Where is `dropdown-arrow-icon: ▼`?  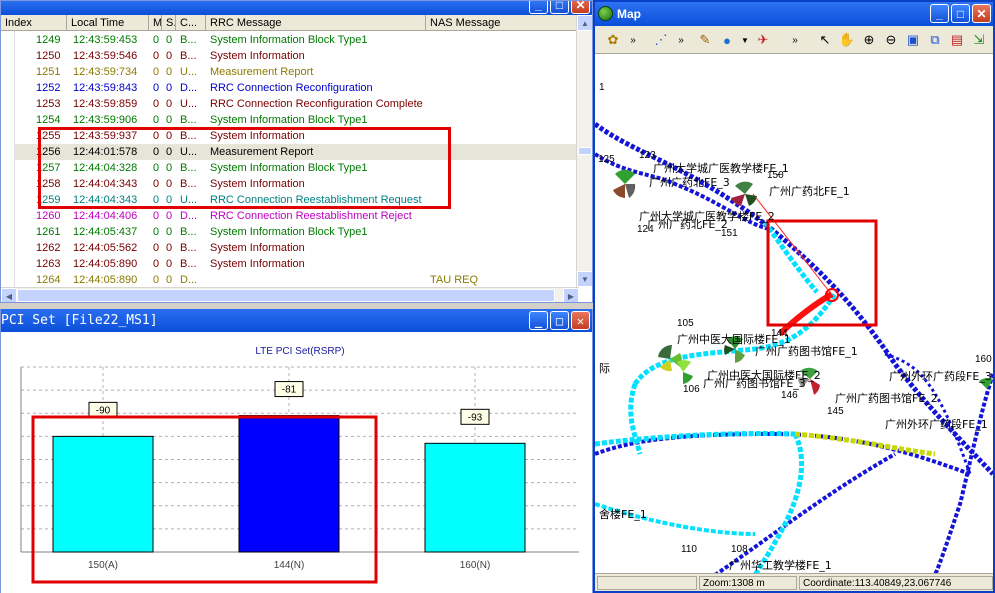 dropdown-arrow-icon: ▼ is located at coordinates (745, 40).